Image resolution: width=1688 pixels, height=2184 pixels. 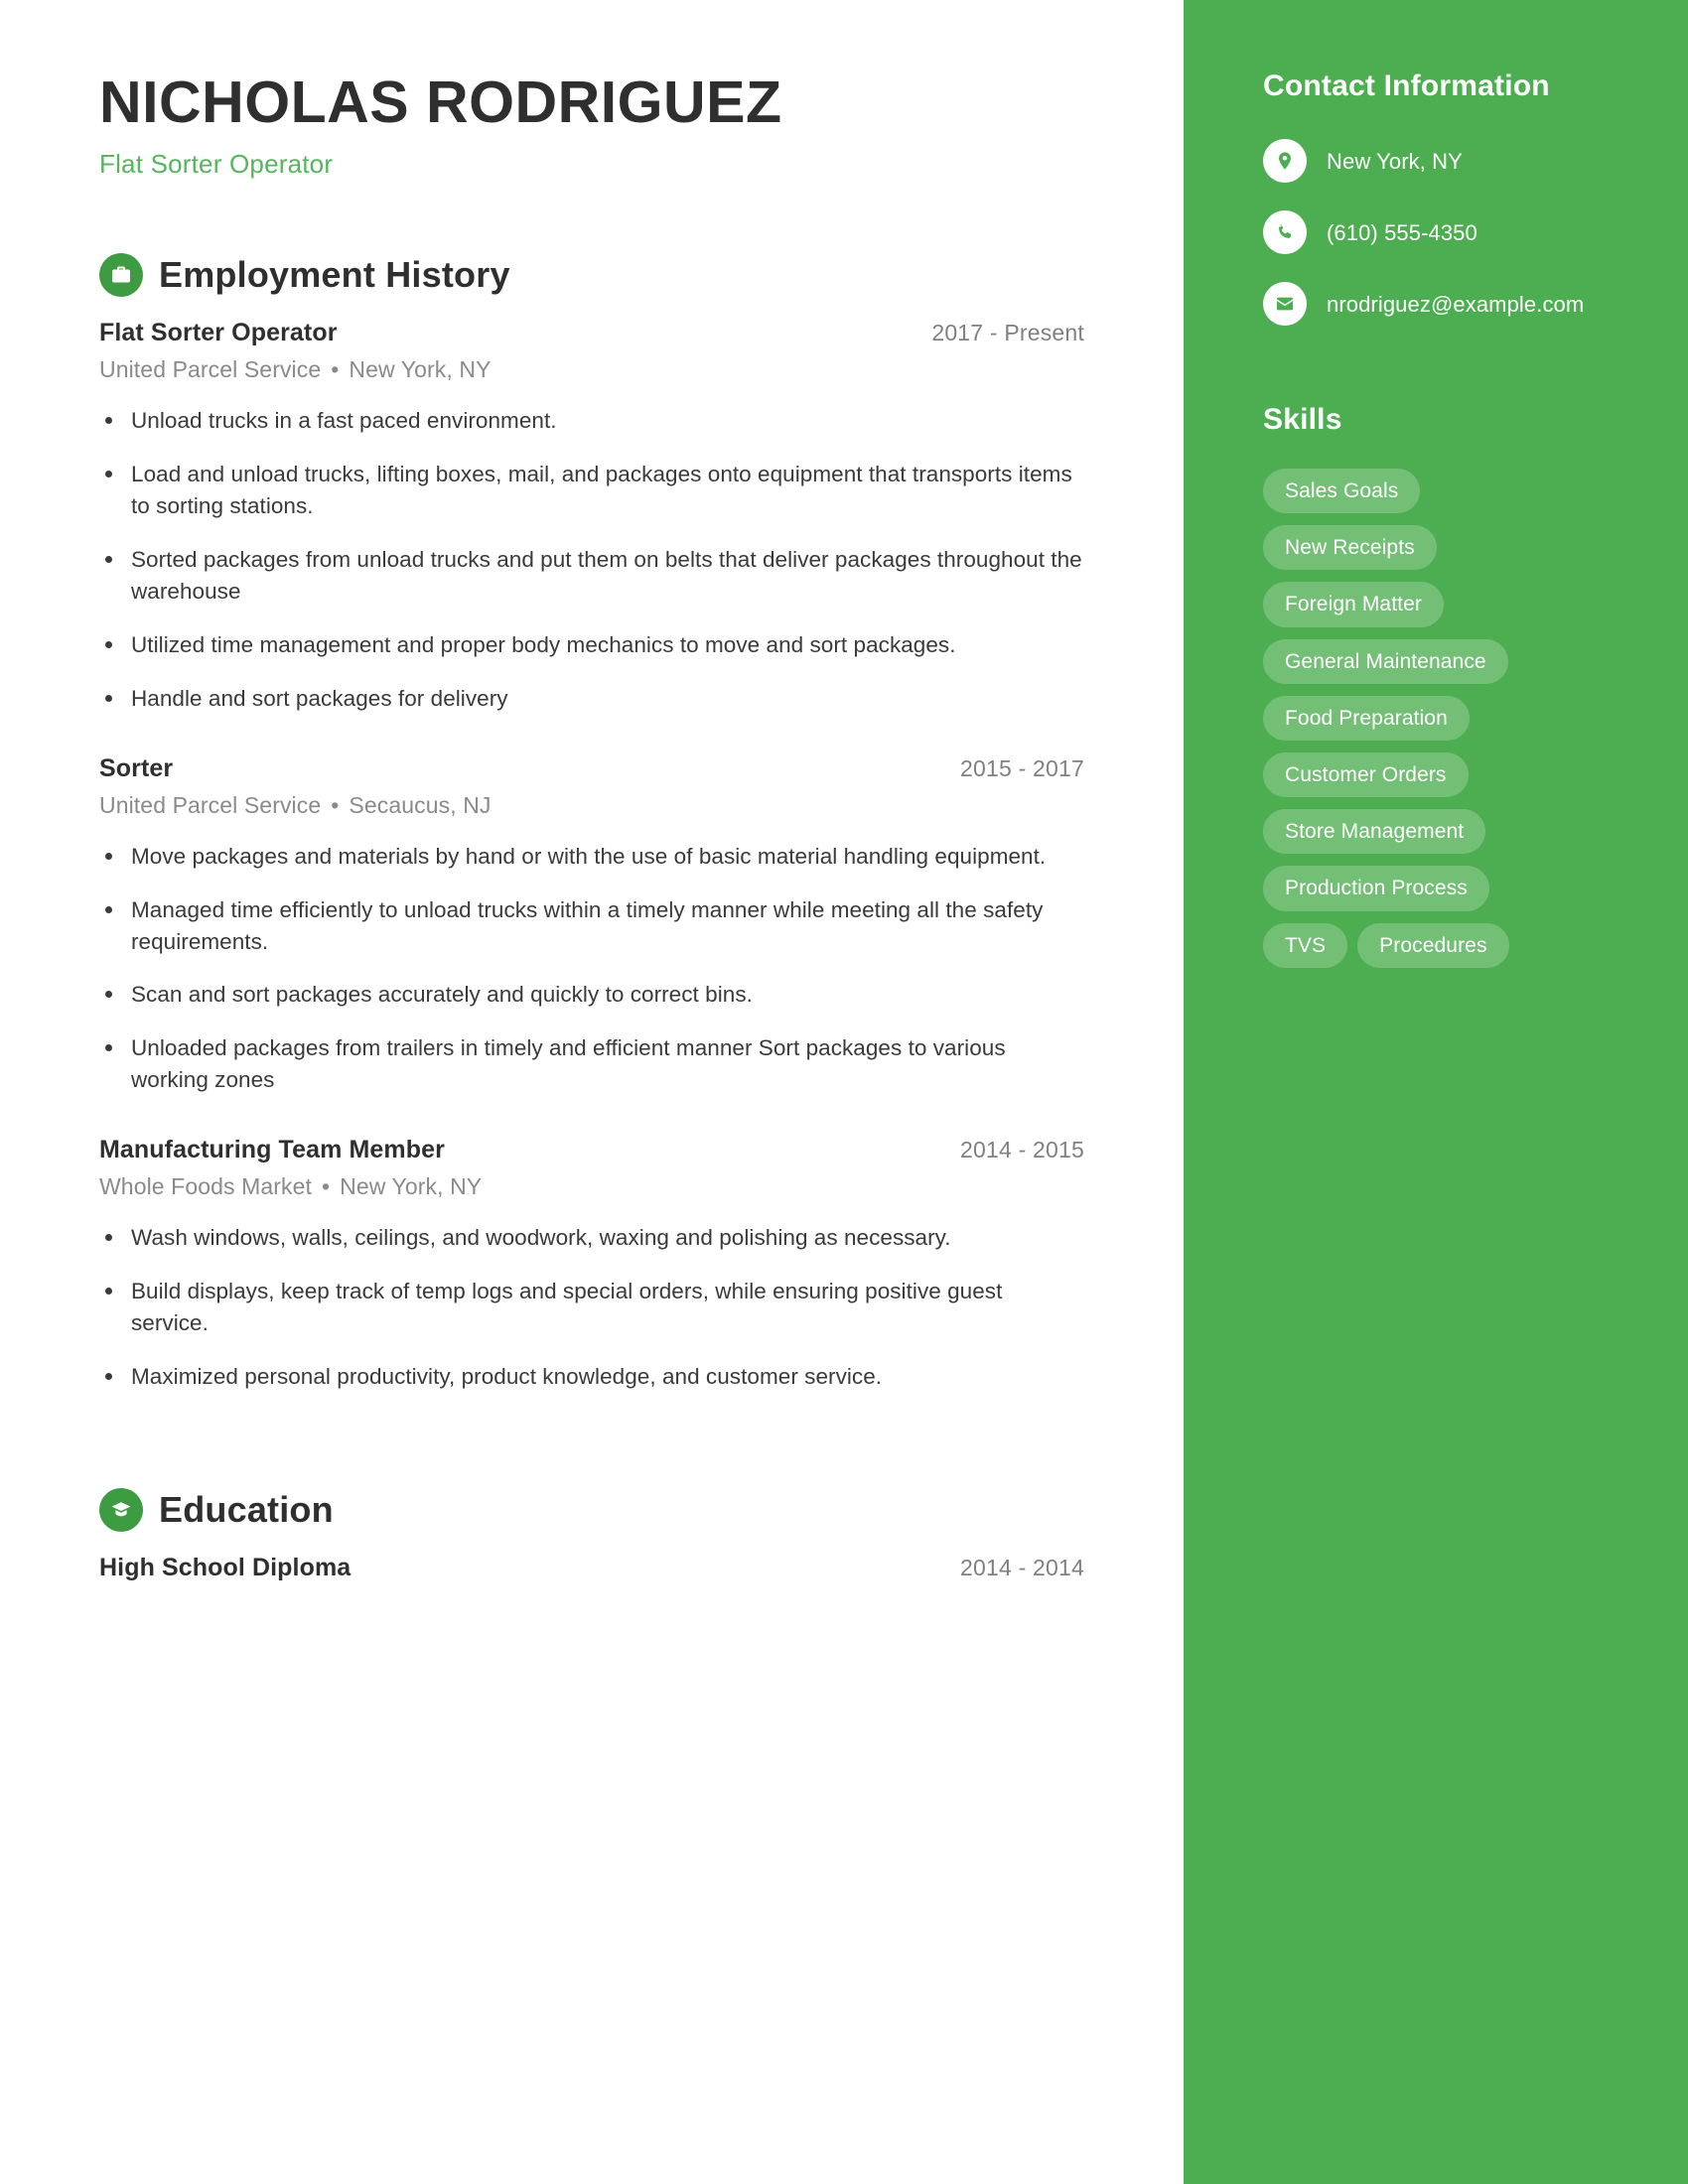 I want to click on skill-pill: Foreign Matter, so click(x=1353, y=604).